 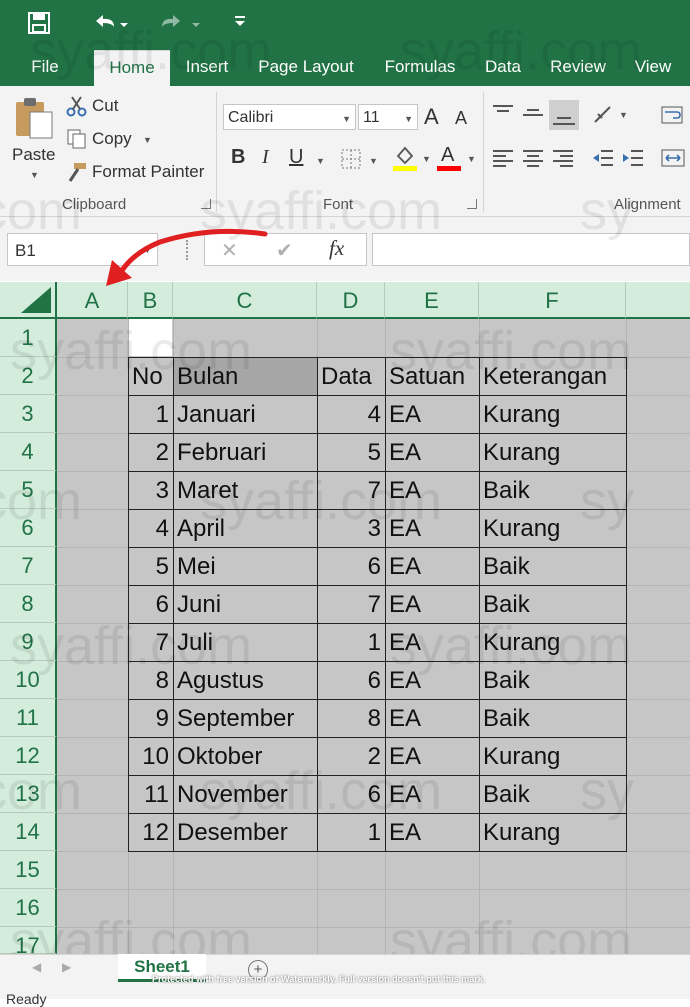 I want to click on row-header-8: 8, so click(x=28, y=604).